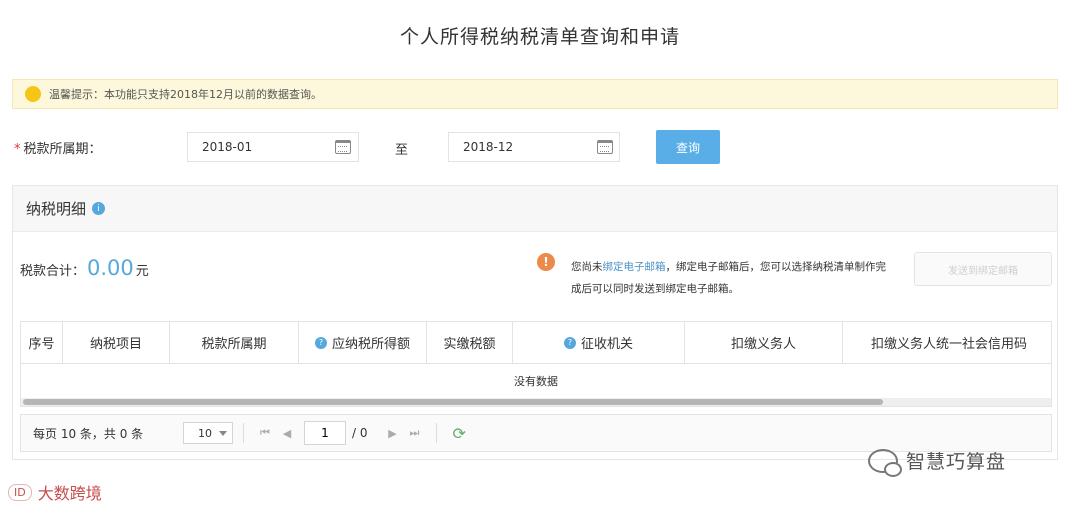 The width and height of the screenshot is (1080, 514). Describe the element at coordinates (983, 269) in the screenshot. I see `send-to-email-button: 发送到绑定邮箱` at that location.